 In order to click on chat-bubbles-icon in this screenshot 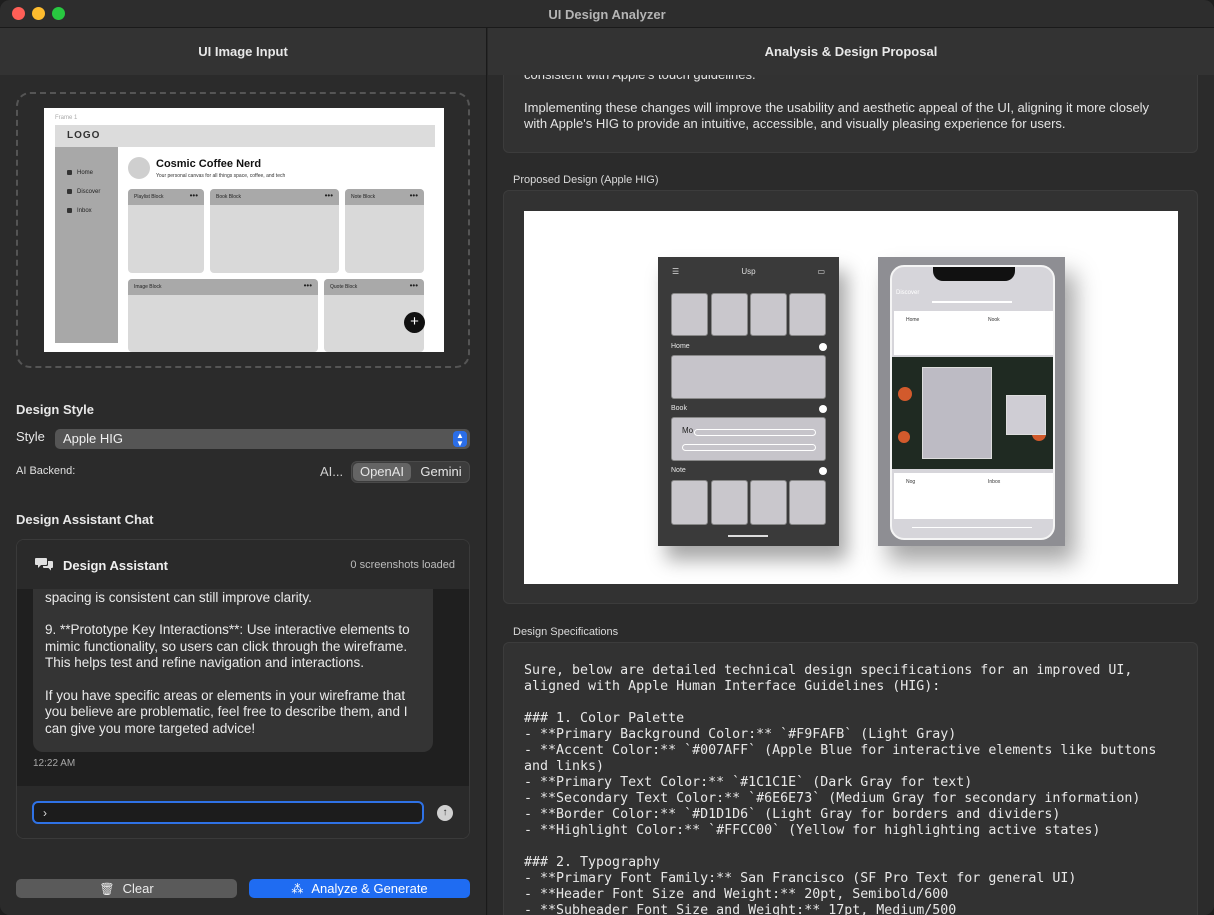, I will do `click(44, 564)`.